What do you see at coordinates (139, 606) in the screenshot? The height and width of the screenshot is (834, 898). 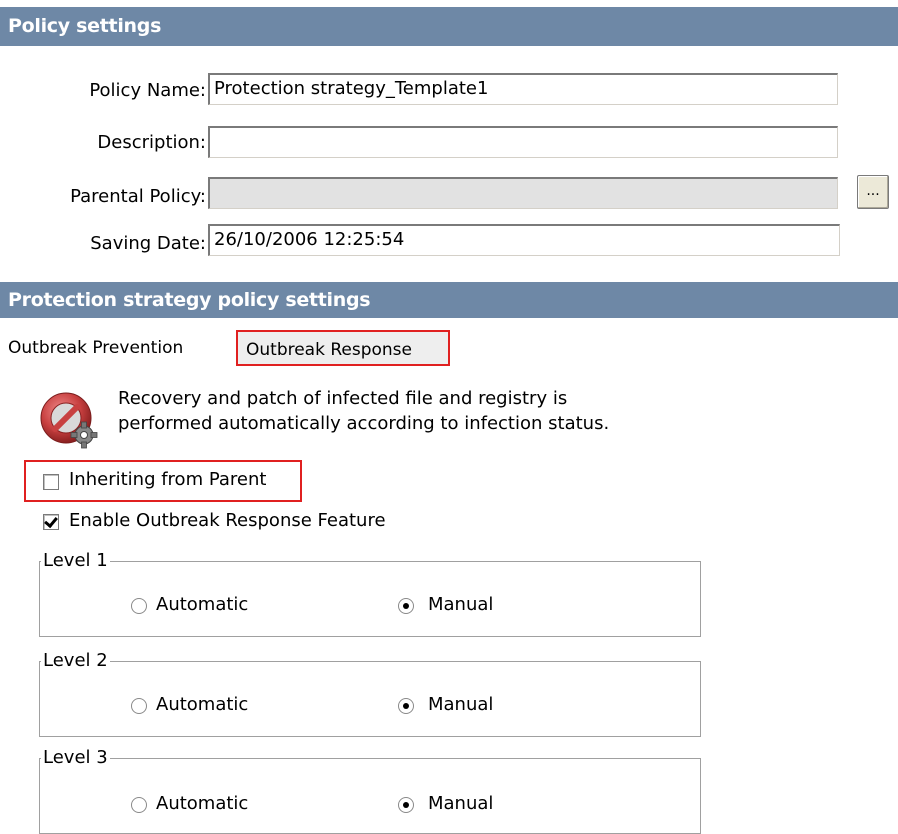 I see `level-1-automatic-radio` at bounding box center [139, 606].